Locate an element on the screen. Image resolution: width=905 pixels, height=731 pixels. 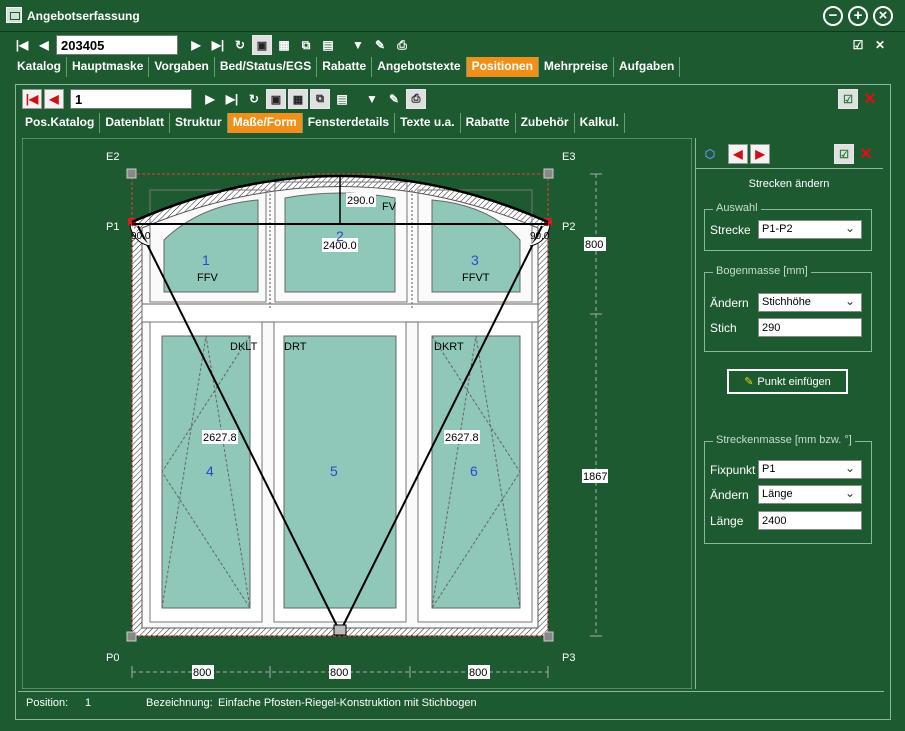
filter-position-icon: ▼ is located at coordinates (372, 99).